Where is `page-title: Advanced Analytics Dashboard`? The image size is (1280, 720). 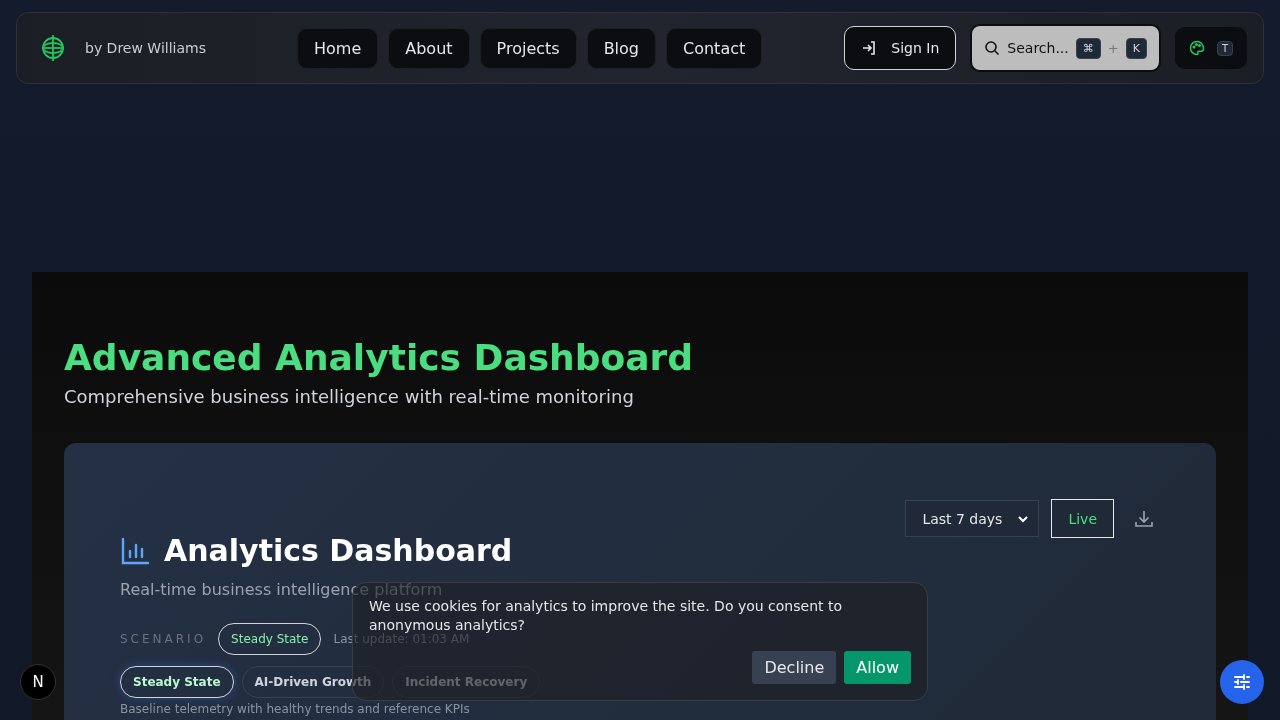
page-title: Advanced Analytics Dashboard is located at coordinates (379, 358).